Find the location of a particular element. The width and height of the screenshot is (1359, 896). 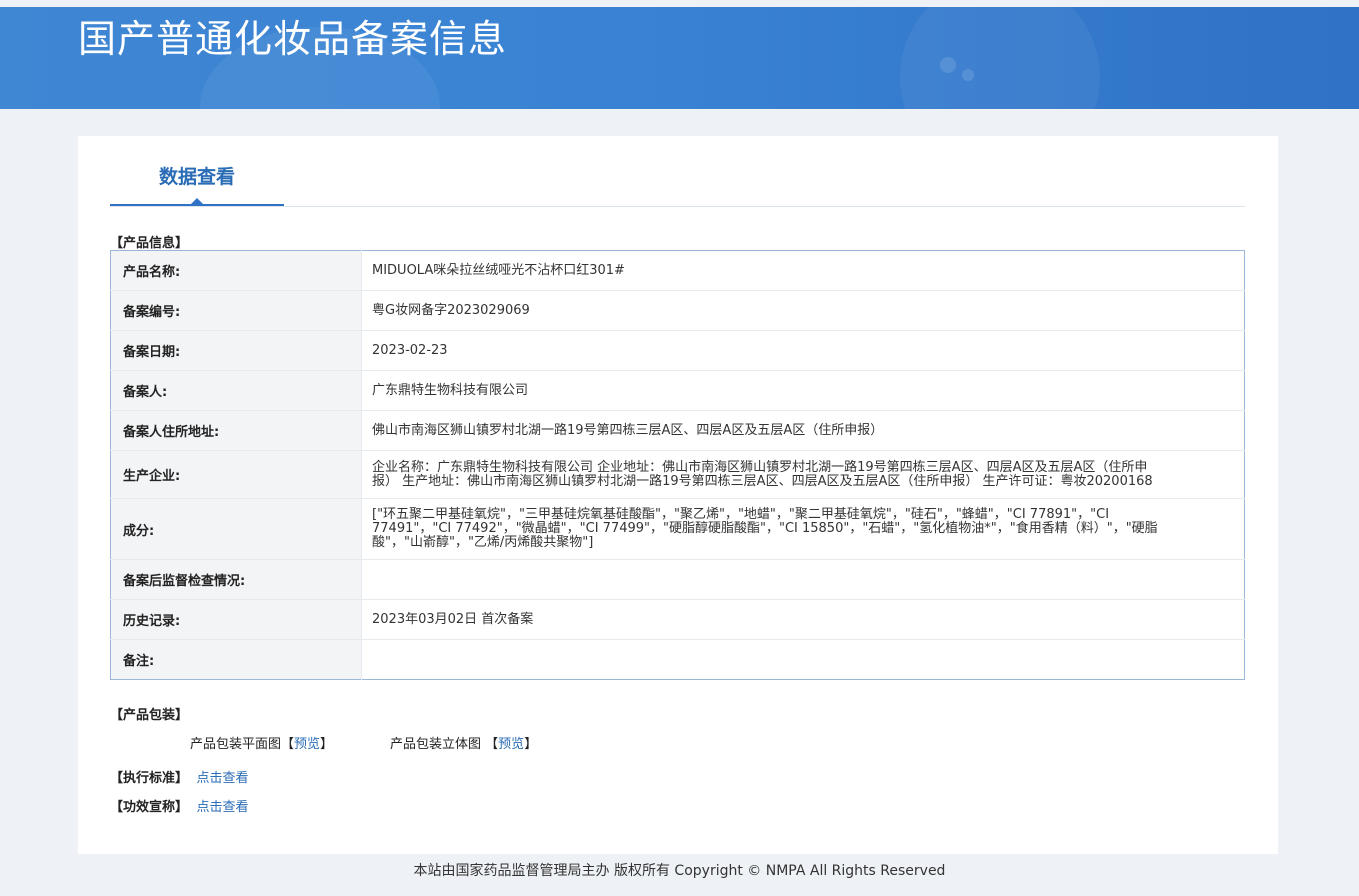

row-value: 2023-02-23 is located at coordinates (803, 350).